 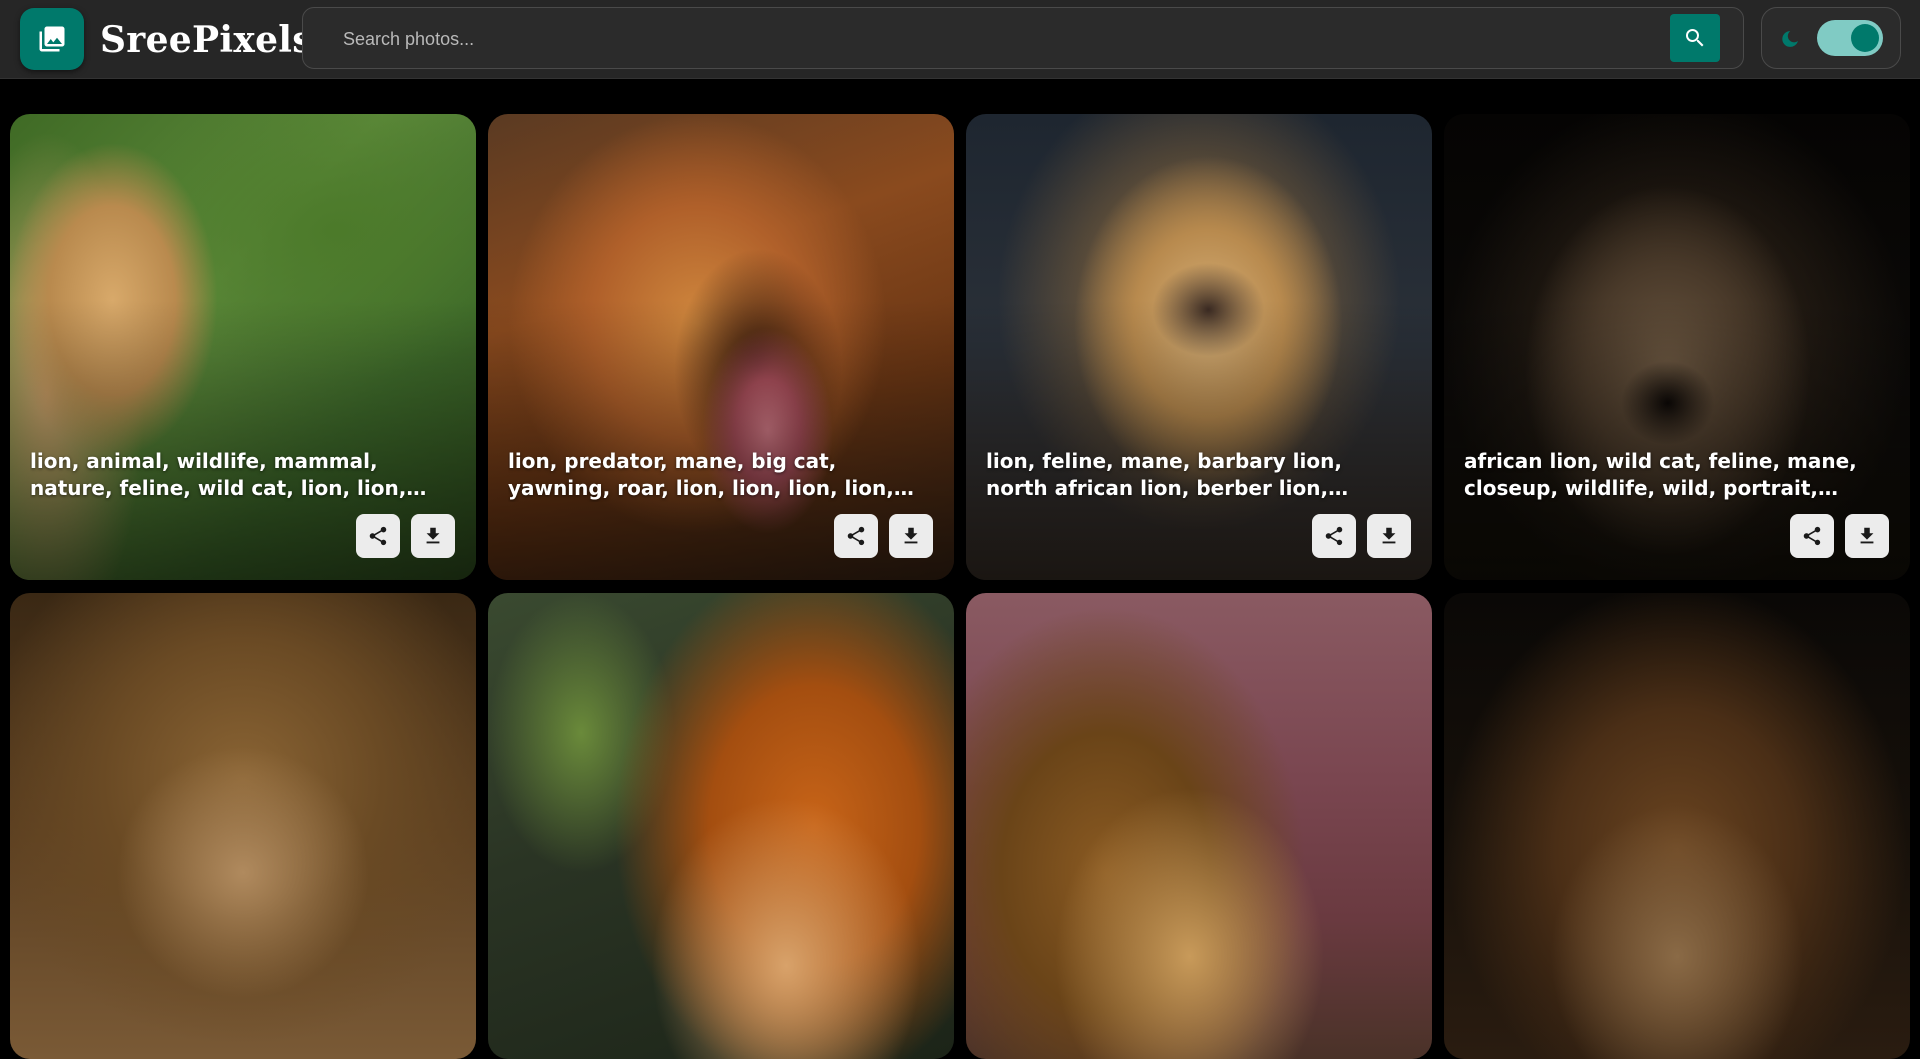 I want to click on search-icon, so click(x=1695, y=38).